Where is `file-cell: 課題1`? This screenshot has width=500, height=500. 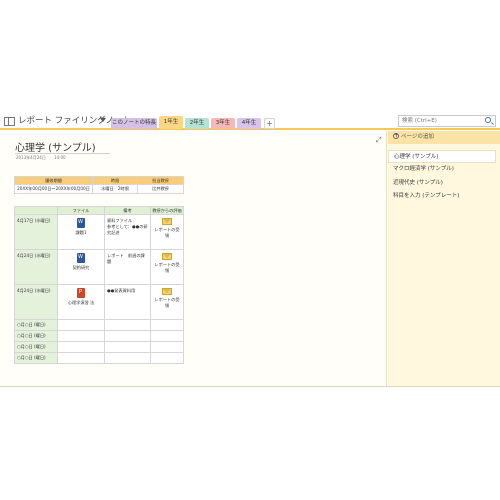
file-cell: 課題1 is located at coordinates (81, 232).